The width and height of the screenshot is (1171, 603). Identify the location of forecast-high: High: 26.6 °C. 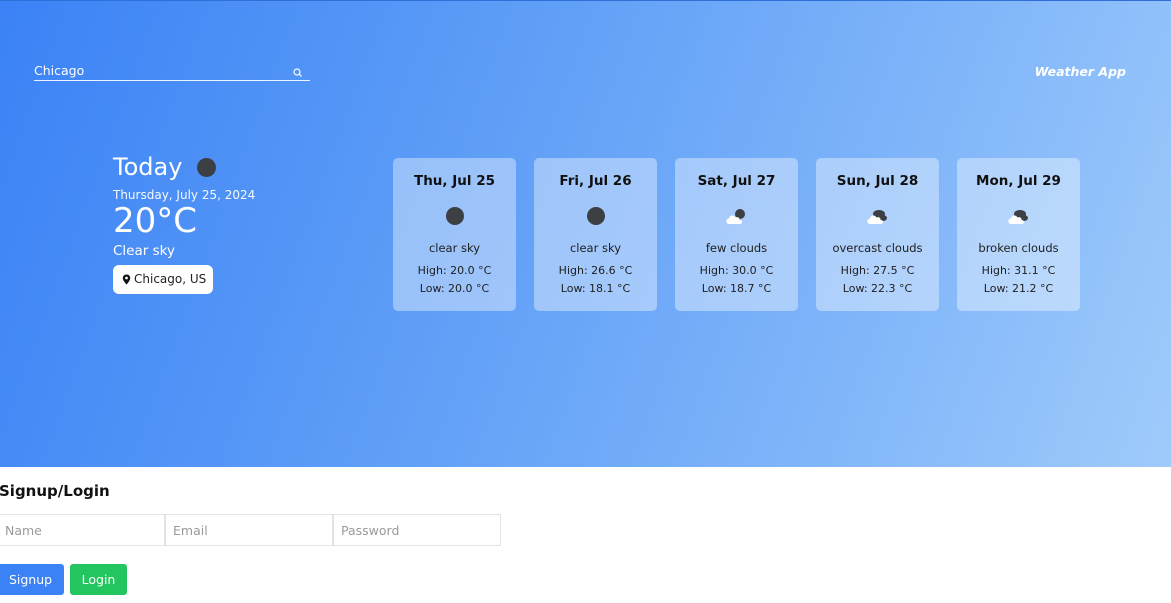
(595, 270).